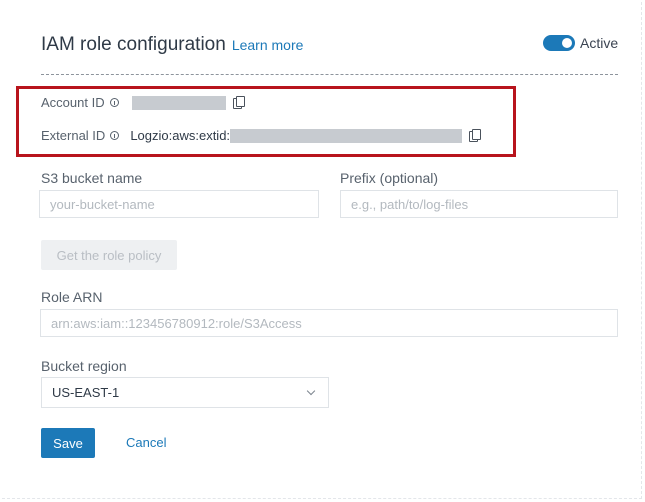 This screenshot has width=645, height=502. I want to click on bucket-region-value: US-EAST-1, so click(86, 392).